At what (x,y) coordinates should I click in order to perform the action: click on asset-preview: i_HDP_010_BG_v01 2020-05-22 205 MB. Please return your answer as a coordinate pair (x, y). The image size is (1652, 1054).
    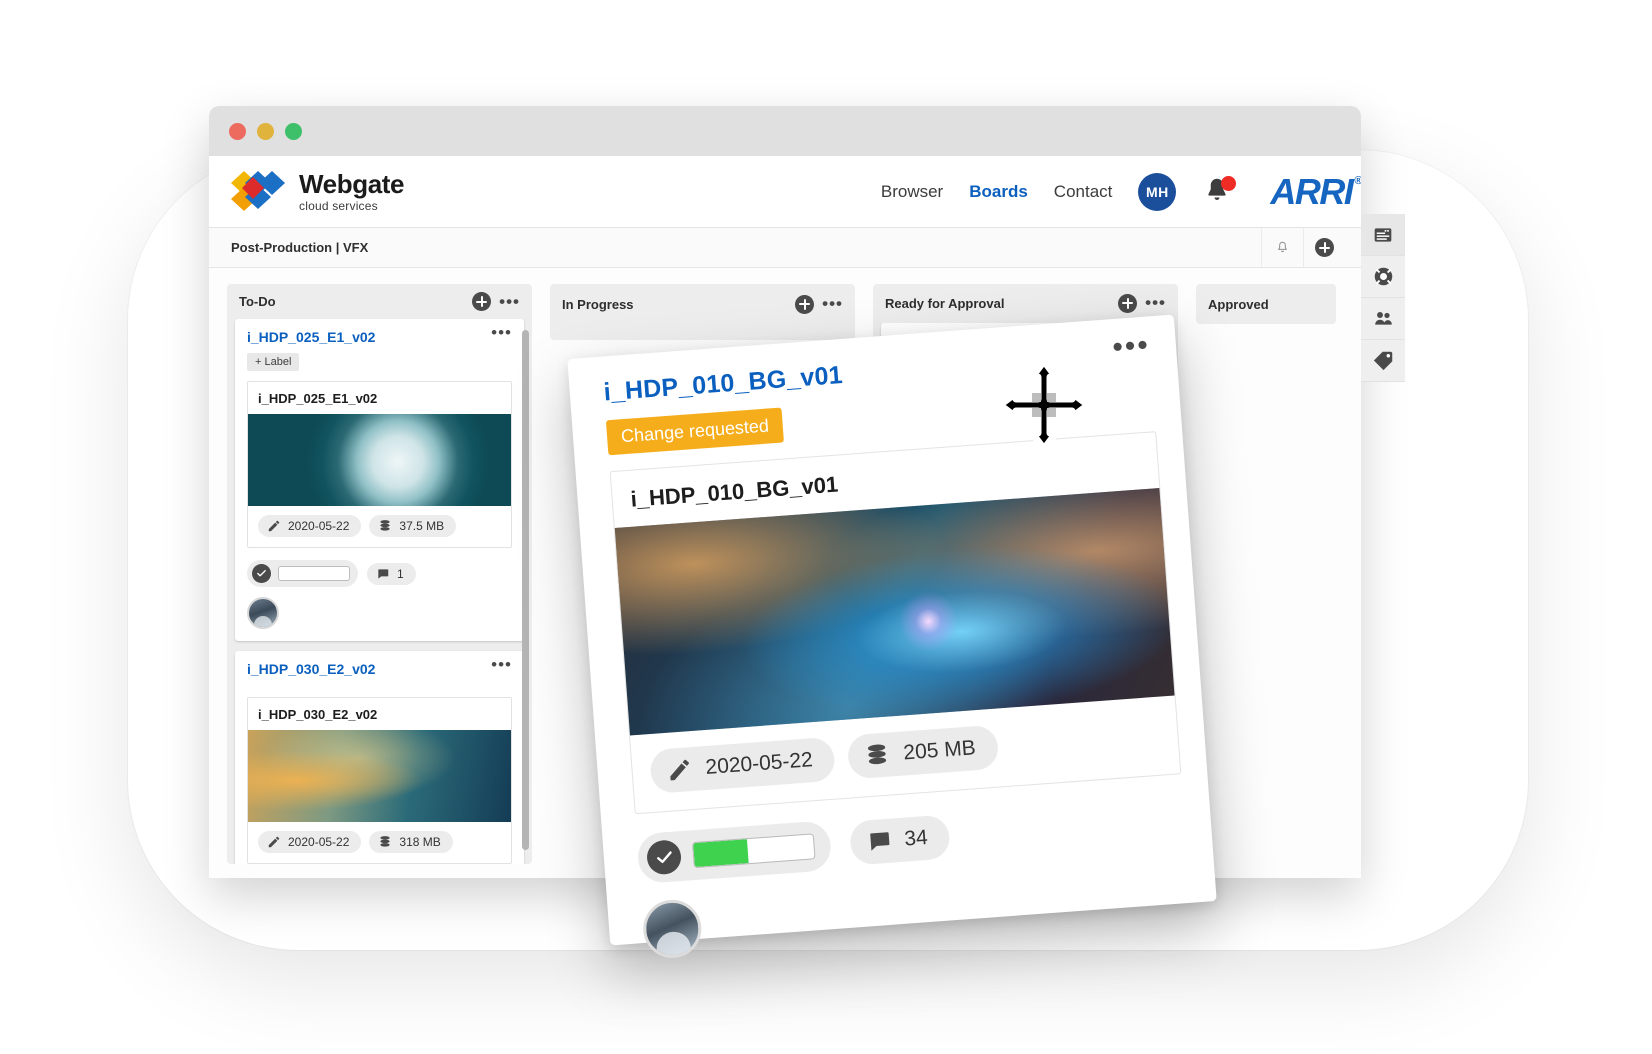
    Looking at the image, I should click on (895, 623).